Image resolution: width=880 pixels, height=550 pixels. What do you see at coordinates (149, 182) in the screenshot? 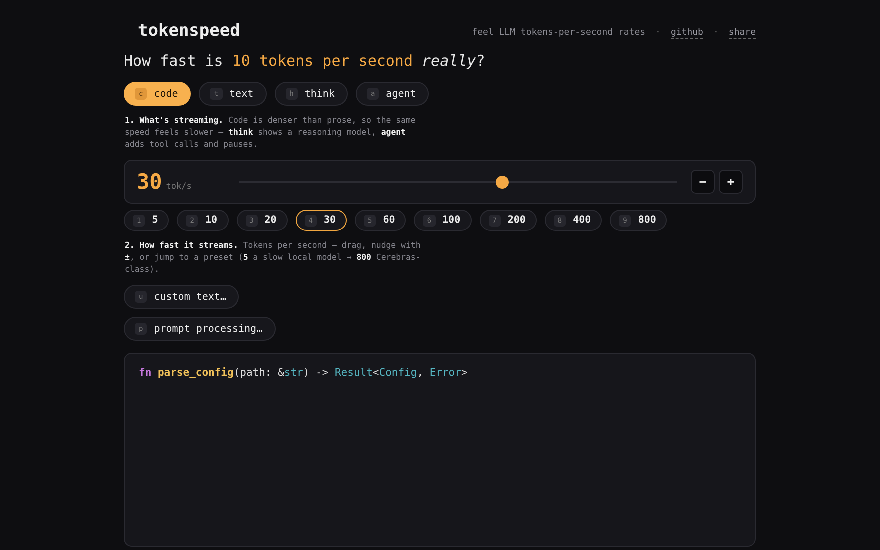
I see `speed-value: 30` at bounding box center [149, 182].